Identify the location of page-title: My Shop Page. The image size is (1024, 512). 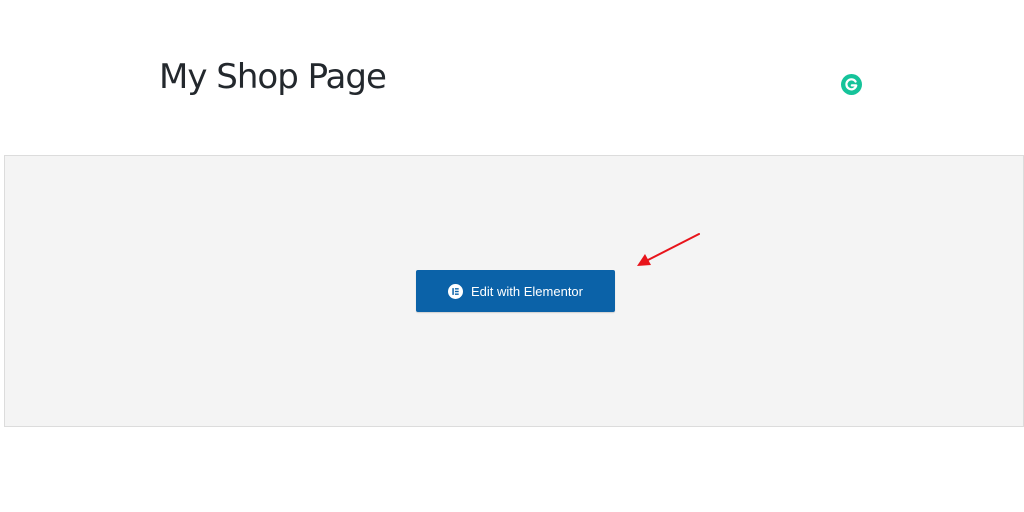
(273, 77).